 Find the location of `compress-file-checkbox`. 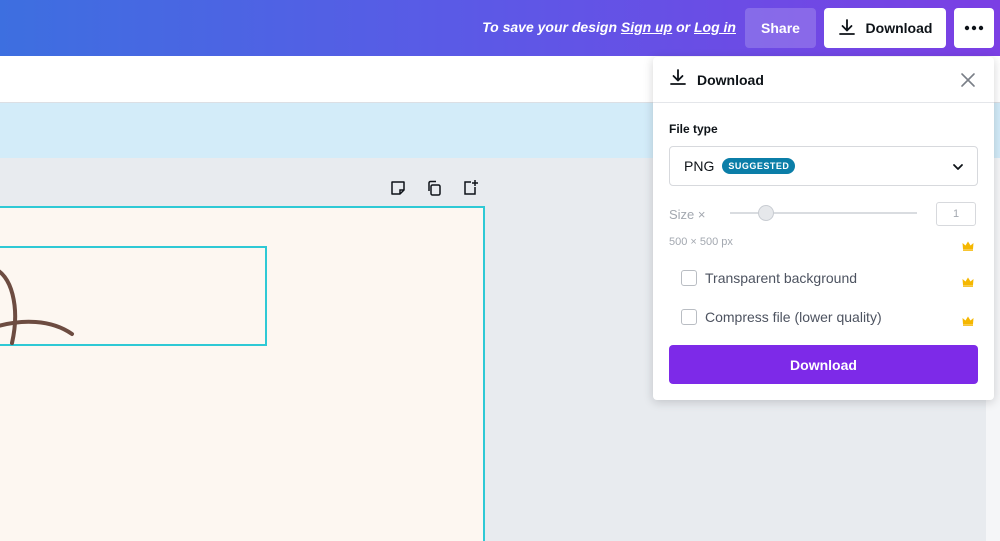

compress-file-checkbox is located at coordinates (689, 317).